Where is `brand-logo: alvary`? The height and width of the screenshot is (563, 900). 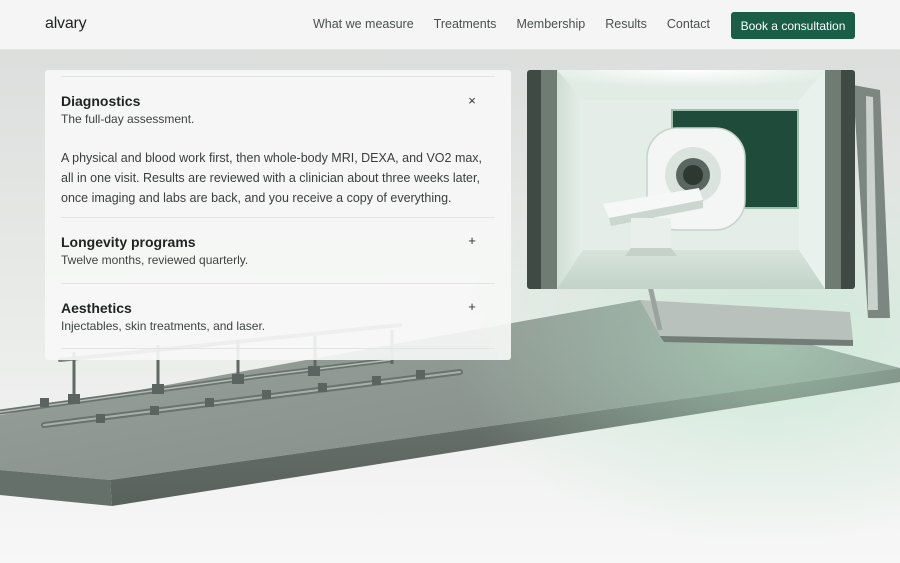 brand-logo: alvary is located at coordinates (66, 24).